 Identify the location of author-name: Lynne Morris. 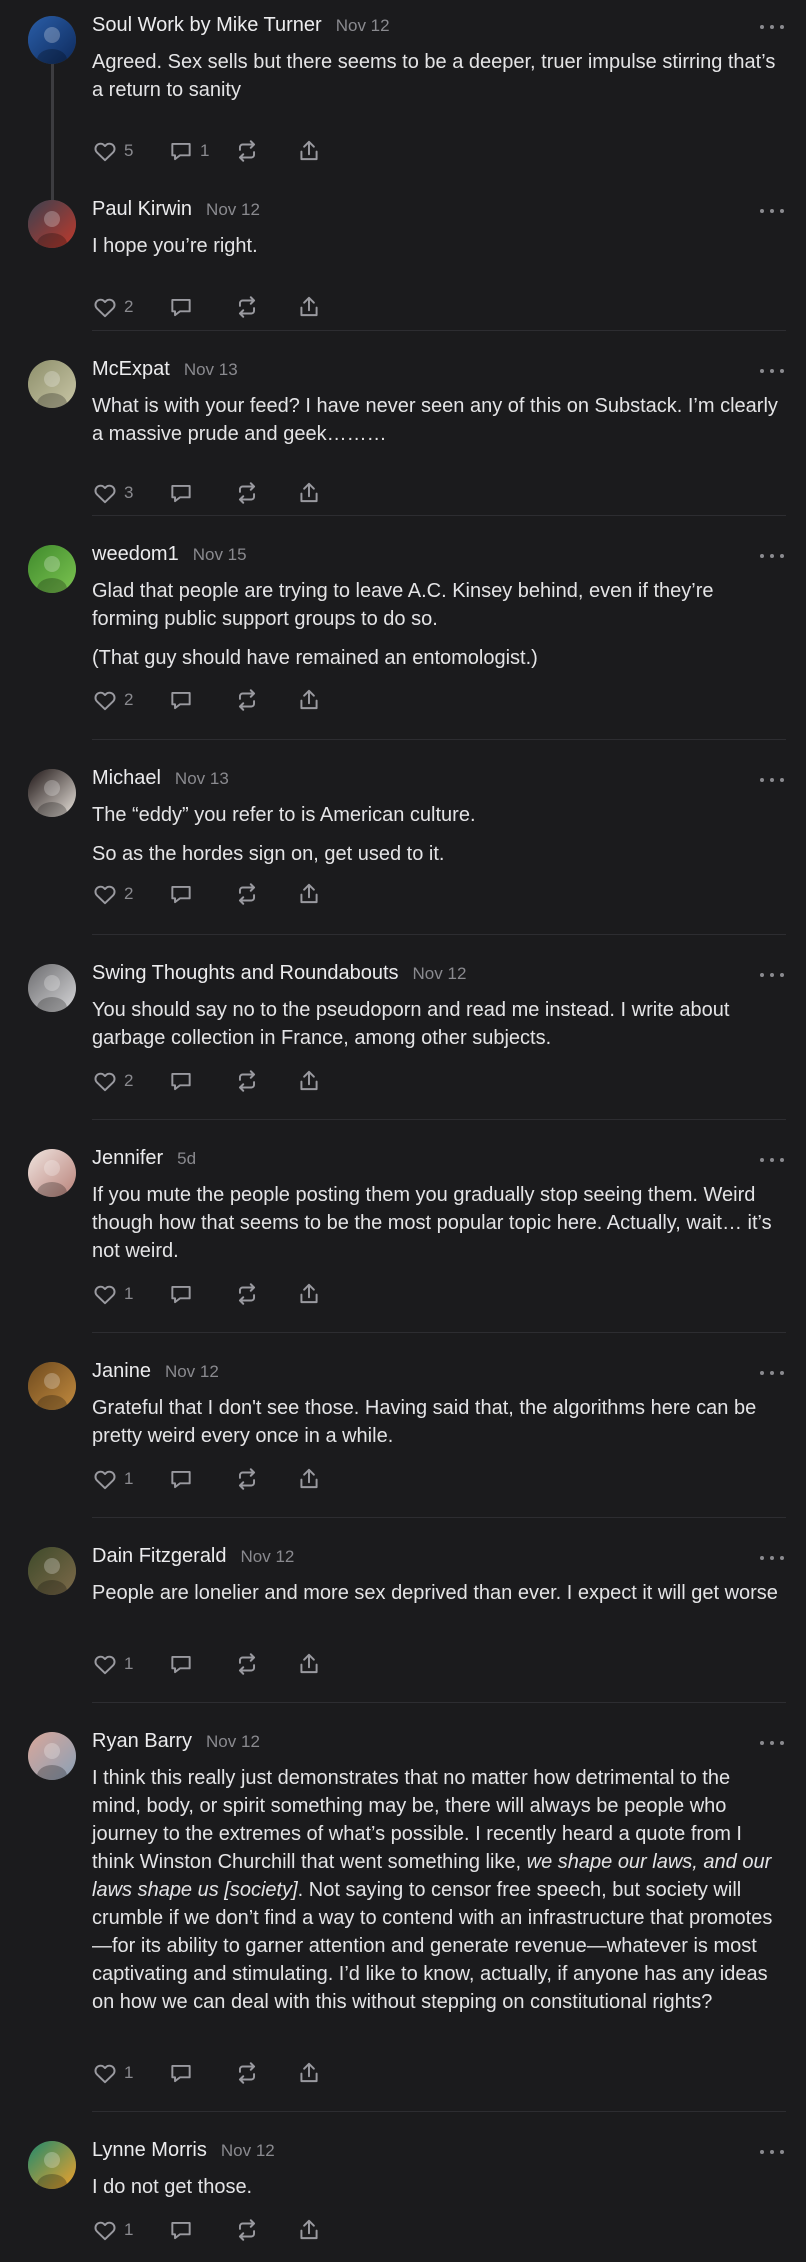
(149, 2150).